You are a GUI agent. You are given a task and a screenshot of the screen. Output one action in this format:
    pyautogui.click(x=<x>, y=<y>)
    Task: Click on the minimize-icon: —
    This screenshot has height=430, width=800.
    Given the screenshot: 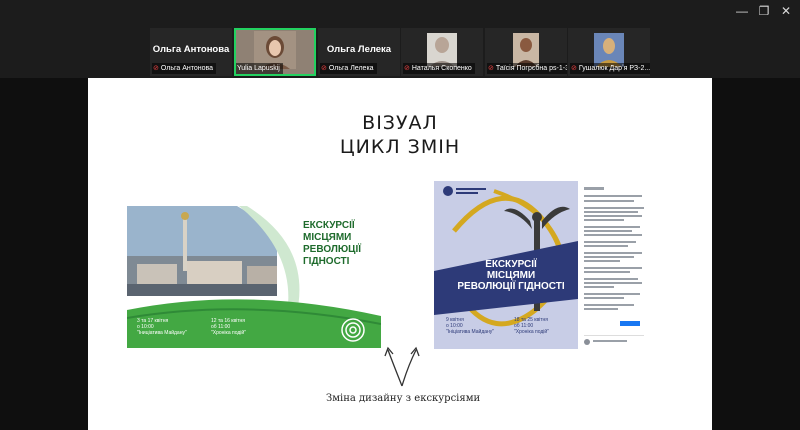 What is the action you would take?
    pyautogui.click(x=742, y=11)
    